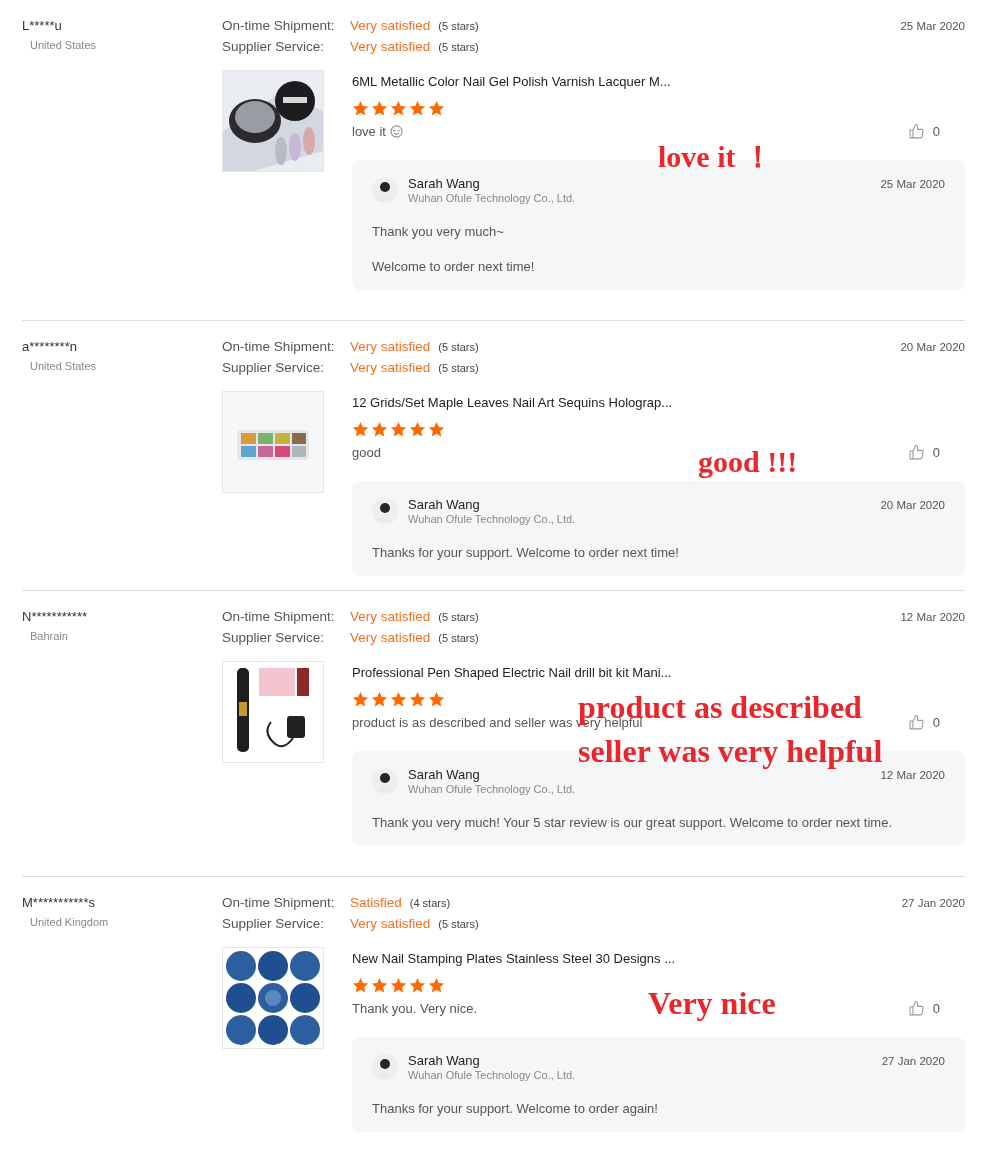  What do you see at coordinates (912, 775) in the screenshot?
I see `reply-date: 12 Mar 2020` at bounding box center [912, 775].